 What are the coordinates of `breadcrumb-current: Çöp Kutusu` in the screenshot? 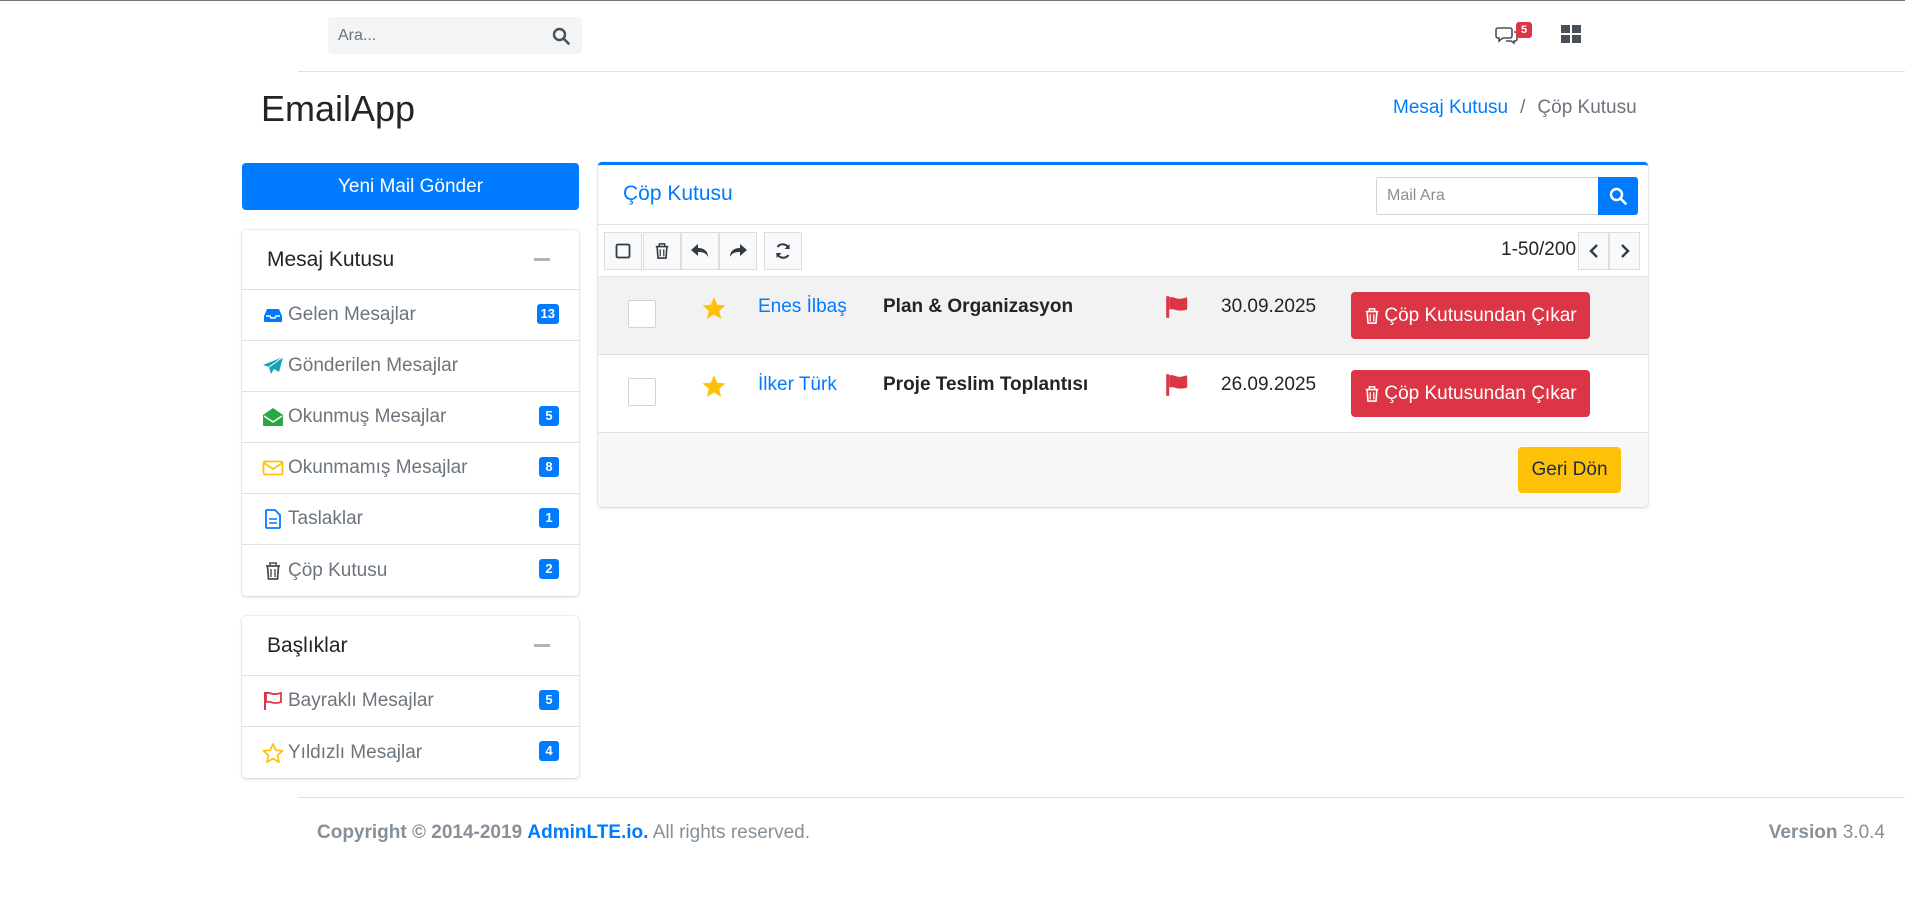 It's located at (1587, 107).